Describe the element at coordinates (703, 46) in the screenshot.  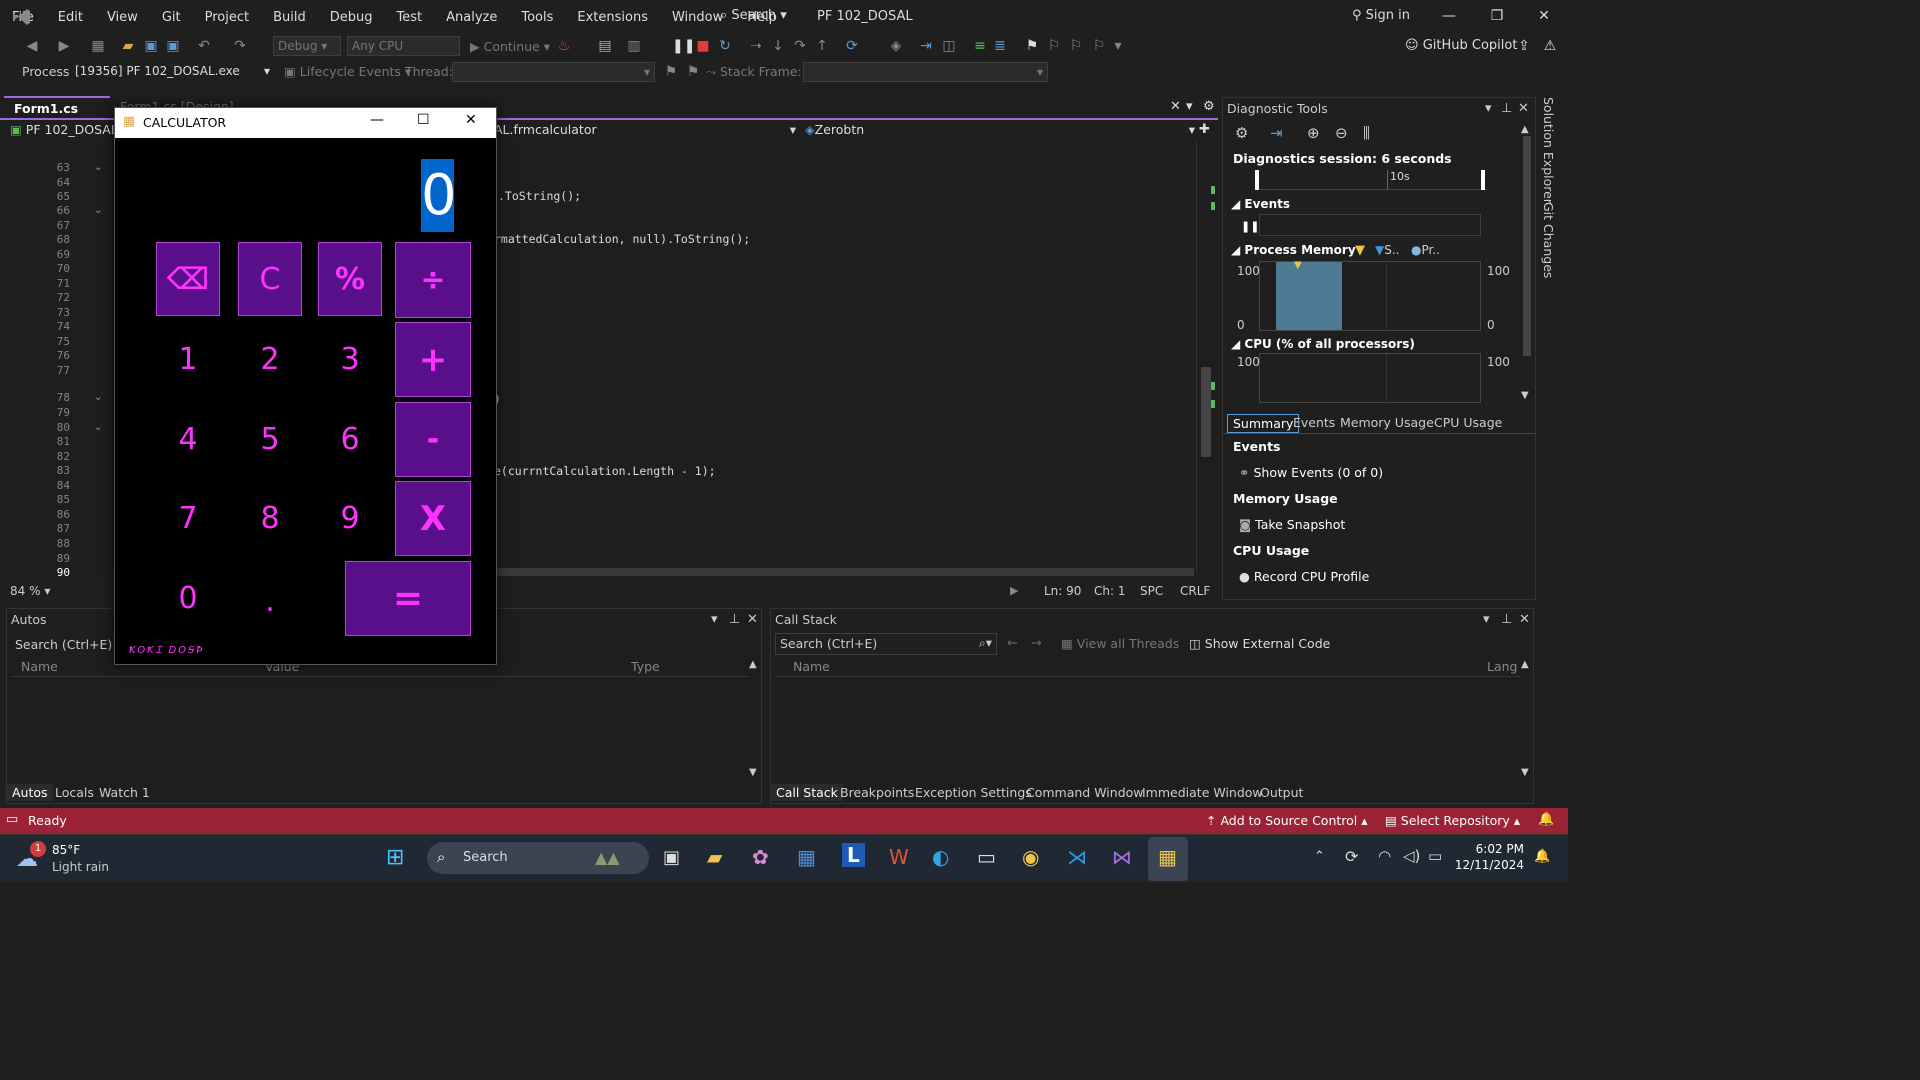
I see `stop-icon: ■` at that location.